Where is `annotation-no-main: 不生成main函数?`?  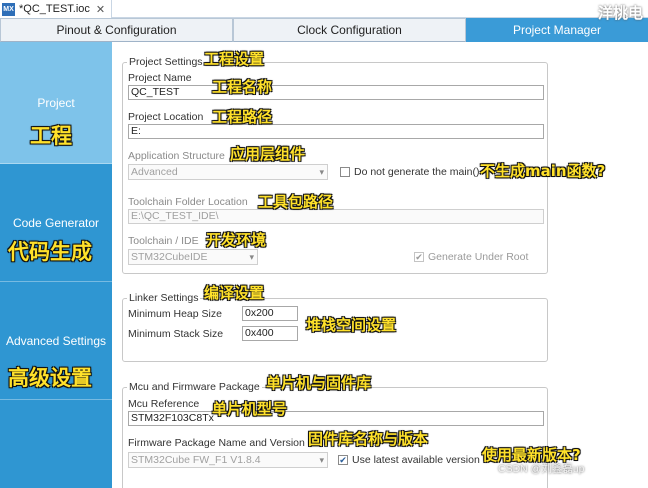
annotation-no-main: 不生成main函数? is located at coordinates (543, 171).